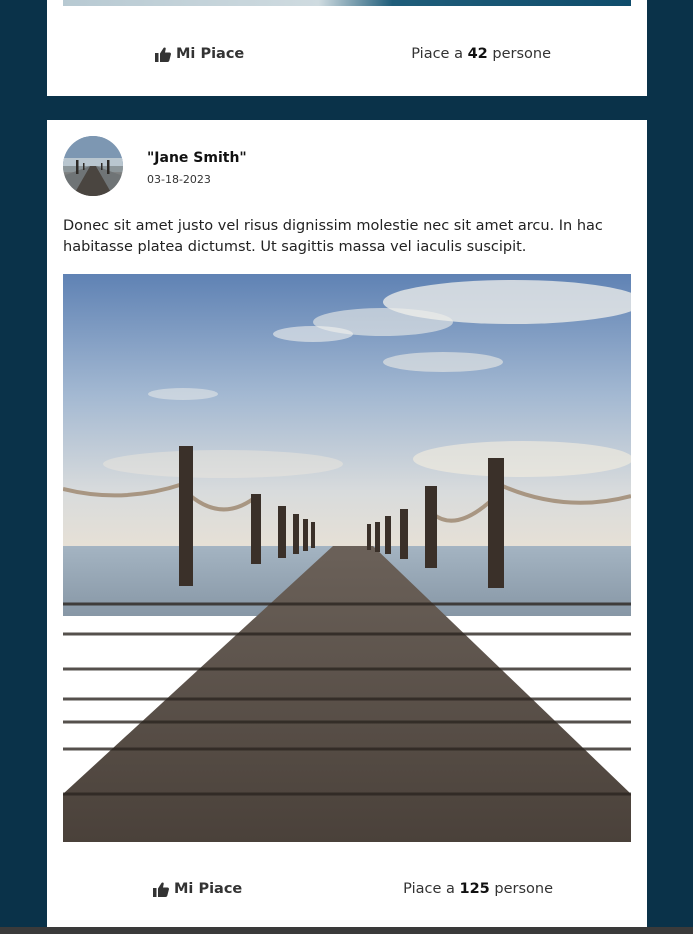 Image resolution: width=693 pixels, height=934 pixels. Describe the element at coordinates (93, 166) in the screenshot. I see `avatar` at that location.